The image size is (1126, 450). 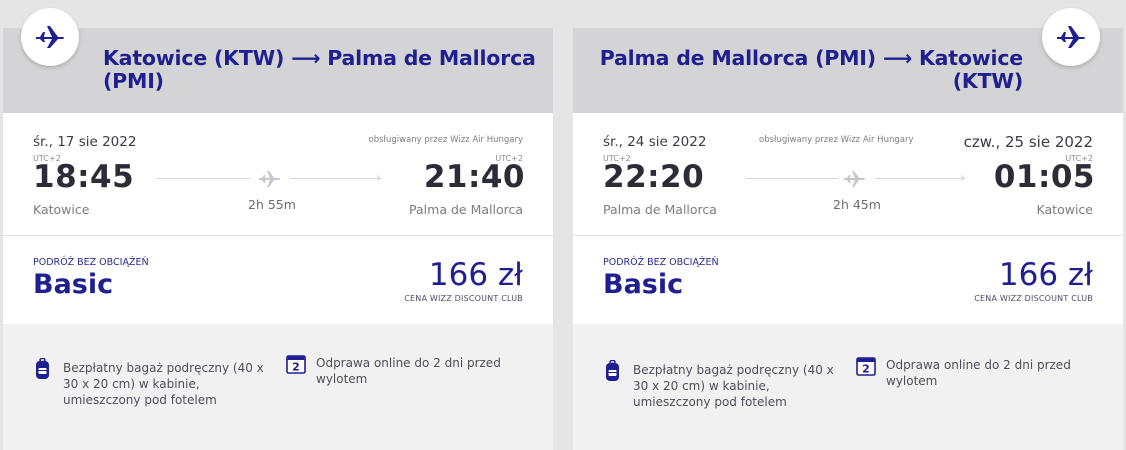 What do you see at coordinates (660, 209) in the screenshot?
I see `departure-city: Palma de Mallorca` at bounding box center [660, 209].